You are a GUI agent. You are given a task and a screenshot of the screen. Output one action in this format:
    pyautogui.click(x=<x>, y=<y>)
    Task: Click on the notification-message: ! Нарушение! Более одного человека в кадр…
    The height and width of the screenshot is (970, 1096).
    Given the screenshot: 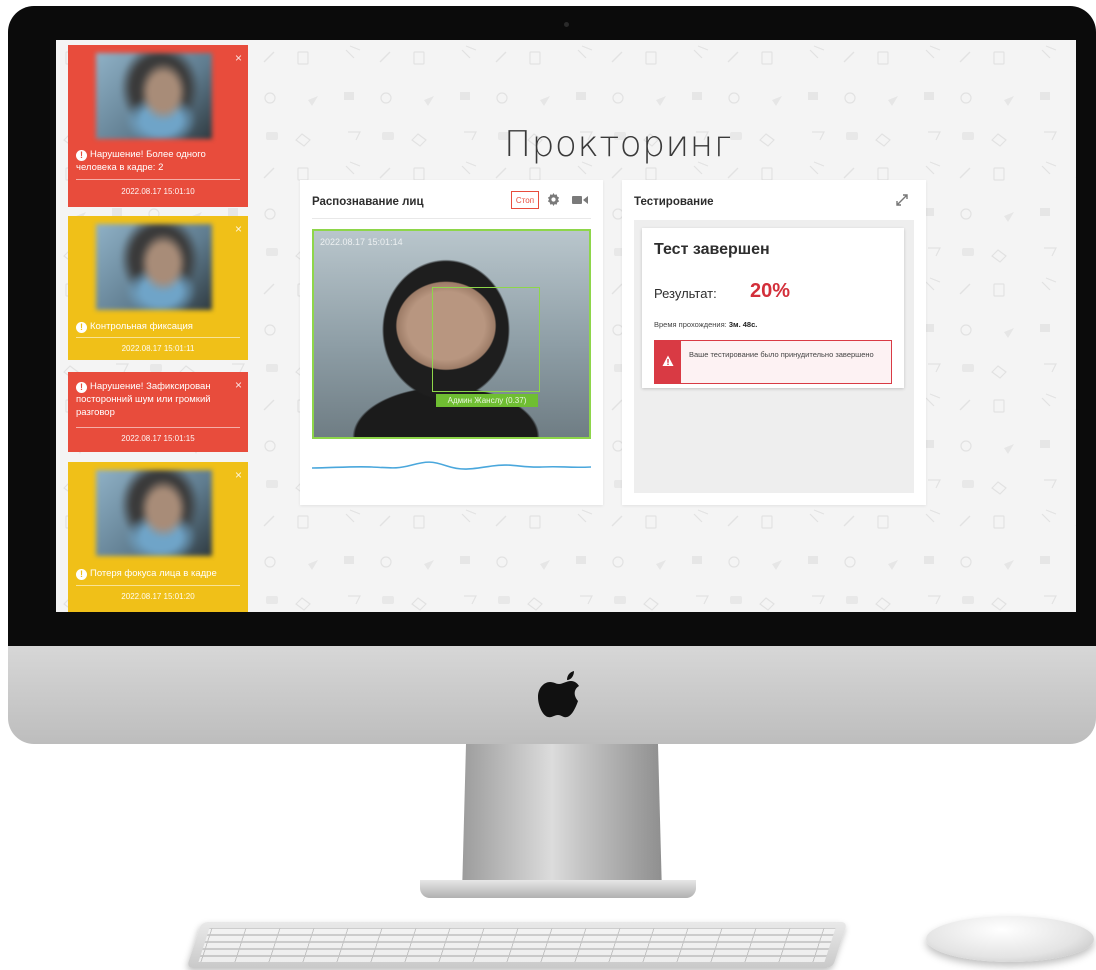 What is the action you would take?
    pyautogui.click(x=158, y=161)
    